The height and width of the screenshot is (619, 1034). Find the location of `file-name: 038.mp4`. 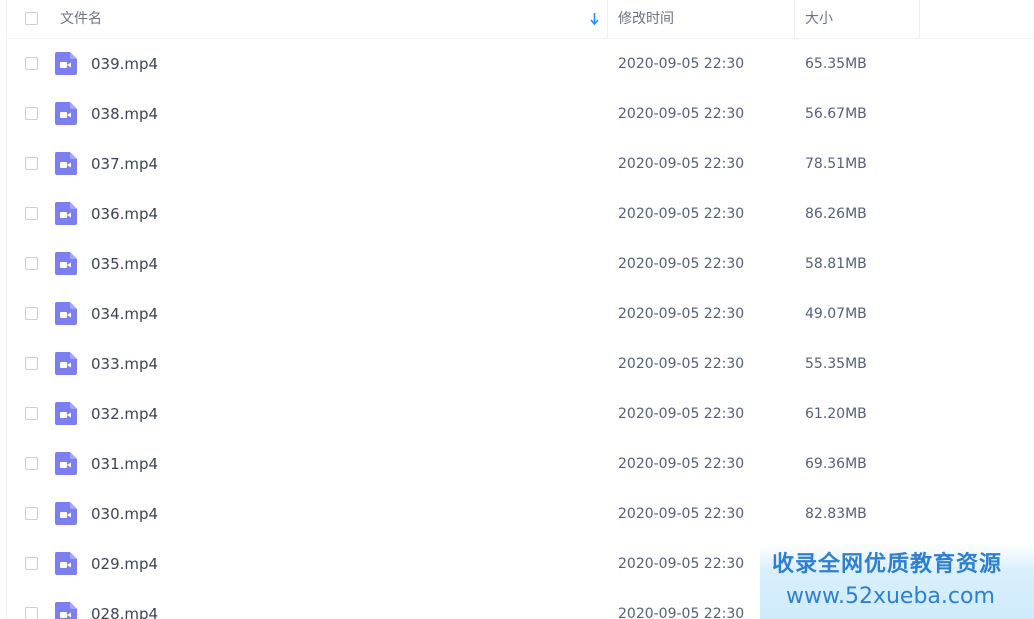

file-name: 038.mp4 is located at coordinates (124, 114).